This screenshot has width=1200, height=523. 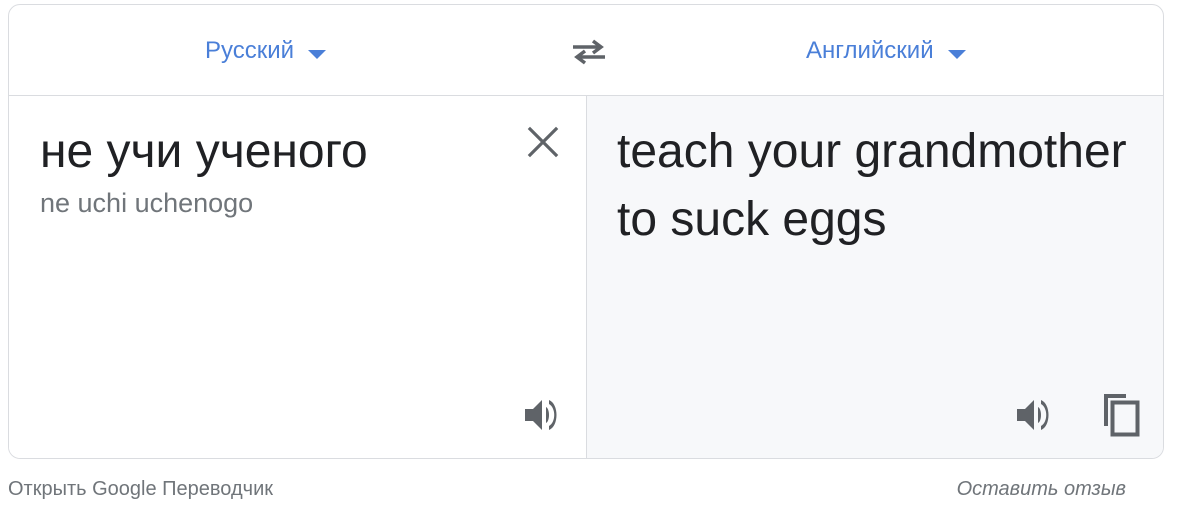 I want to click on copy-translation-button, so click(x=1121, y=415).